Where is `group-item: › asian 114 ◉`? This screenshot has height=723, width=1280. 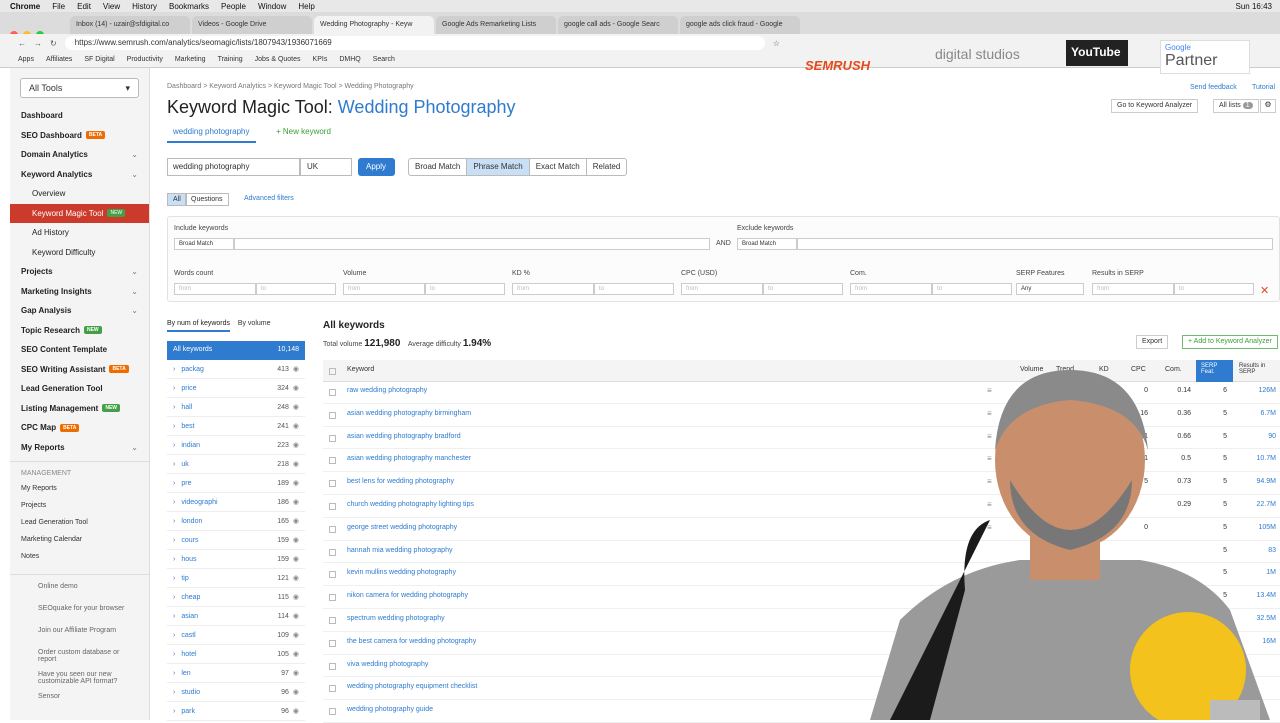
group-item: › asian 114 ◉ is located at coordinates (236, 616).